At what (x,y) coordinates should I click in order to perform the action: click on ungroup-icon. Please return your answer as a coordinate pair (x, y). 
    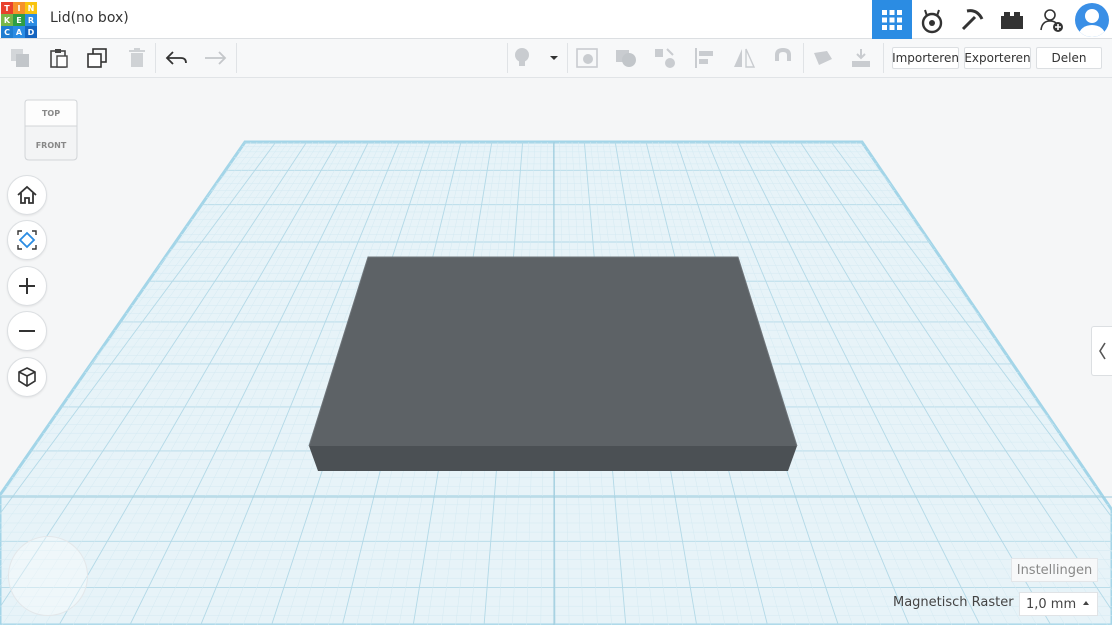
    Looking at the image, I should click on (665, 58).